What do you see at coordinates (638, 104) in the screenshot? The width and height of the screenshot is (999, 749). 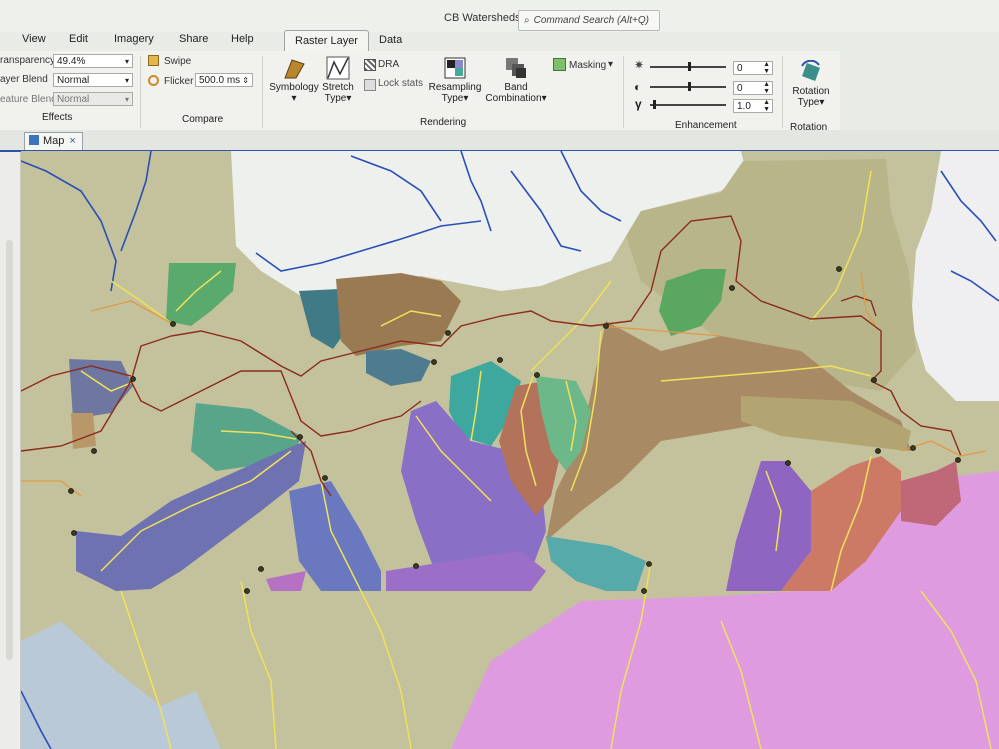 I see `gamma-icon: γ` at bounding box center [638, 104].